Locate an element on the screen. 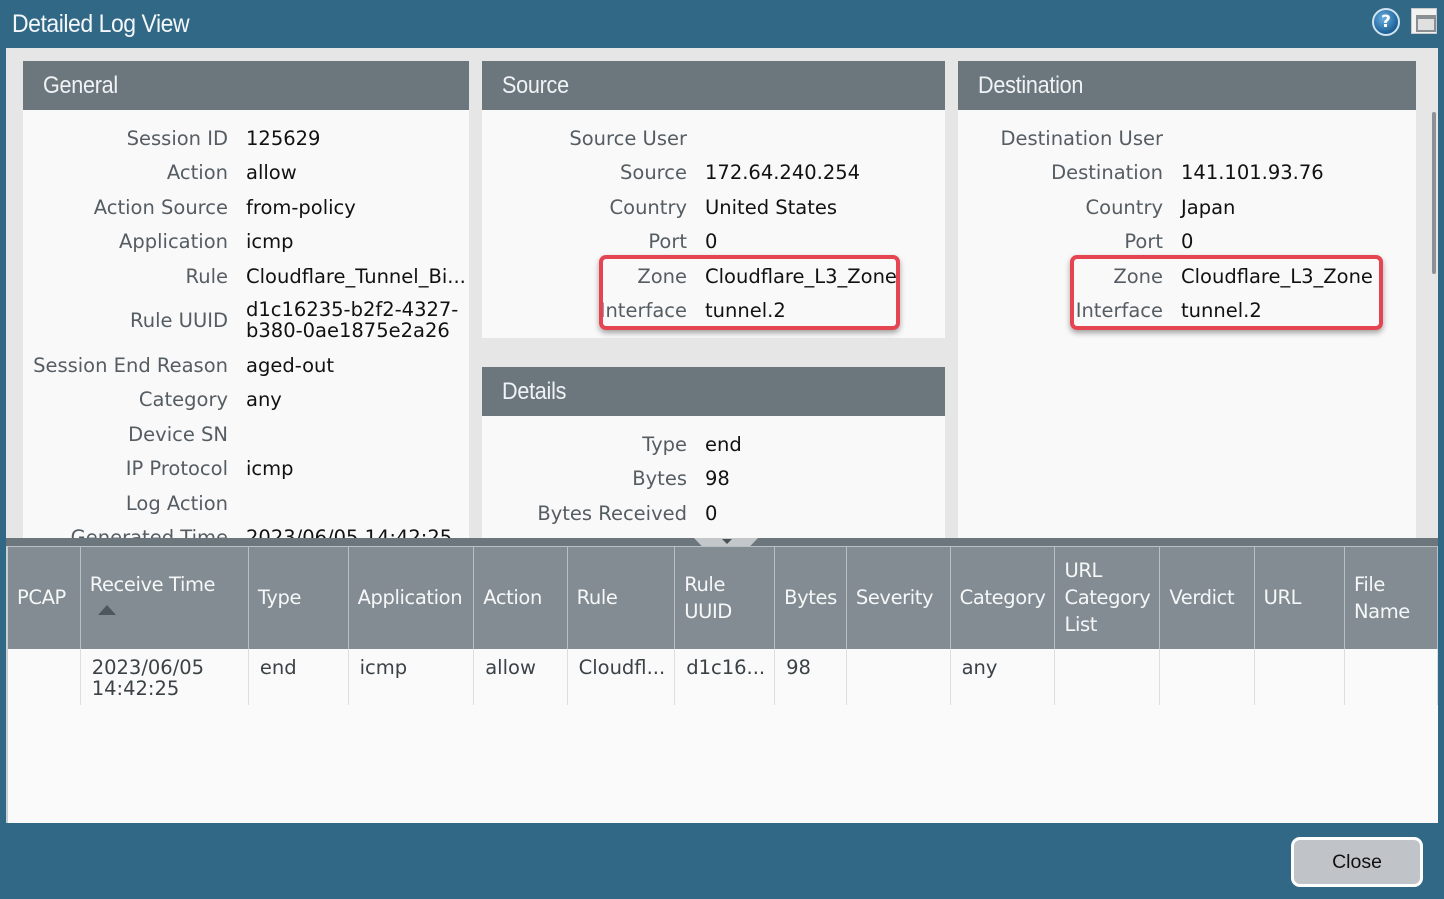  column-label: Receive Time is located at coordinates (152, 584).